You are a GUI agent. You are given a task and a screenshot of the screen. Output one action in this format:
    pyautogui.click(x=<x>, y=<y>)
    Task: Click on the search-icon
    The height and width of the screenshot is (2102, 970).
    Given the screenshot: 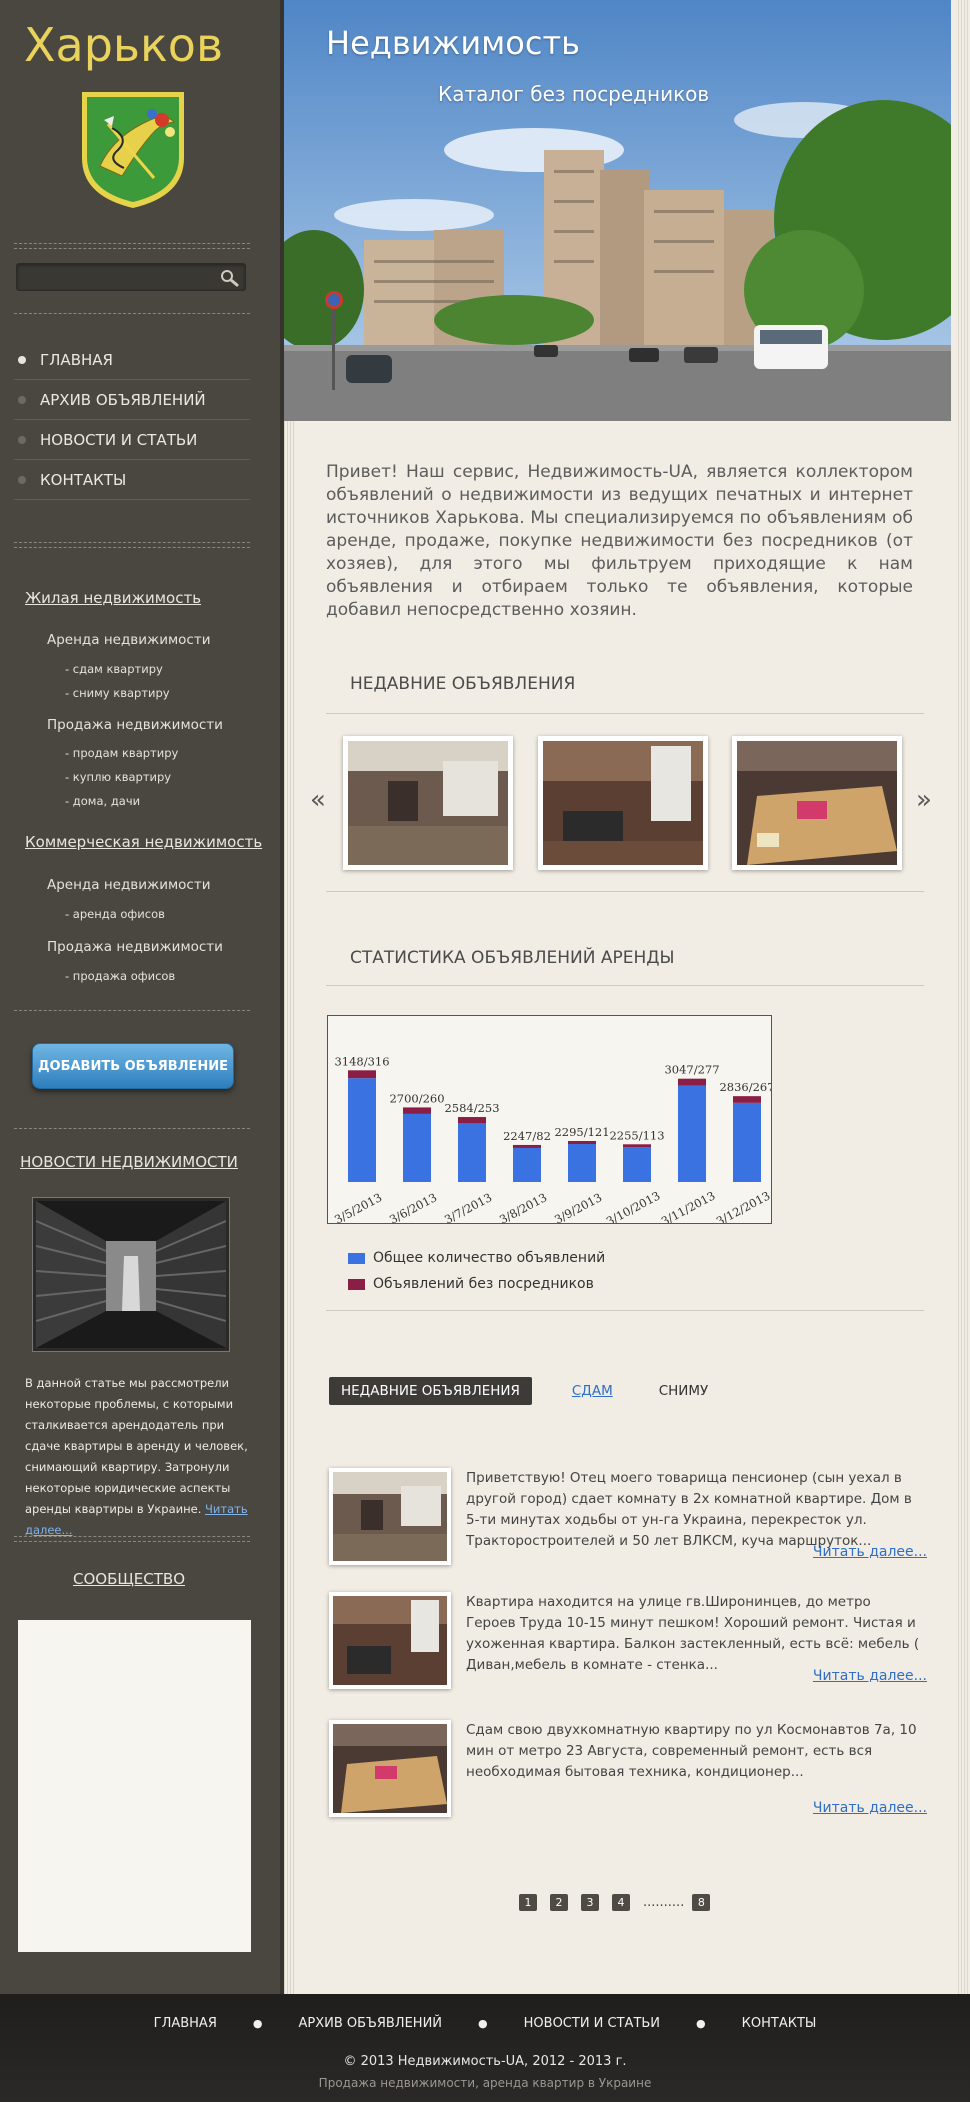 What is the action you would take?
    pyautogui.click(x=229, y=278)
    